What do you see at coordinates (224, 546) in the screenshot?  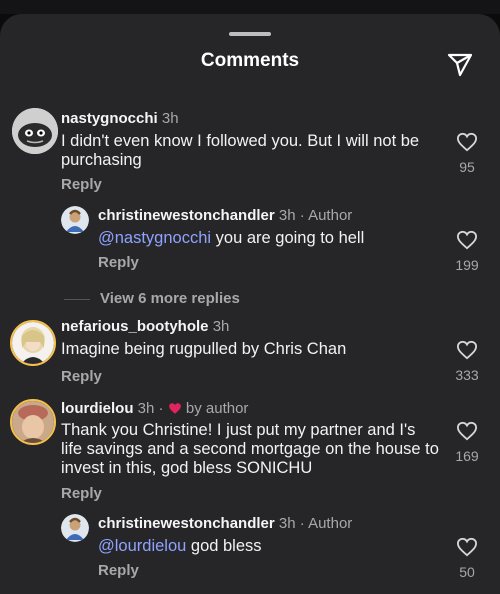 I see `comment-text-rest: god bless` at bounding box center [224, 546].